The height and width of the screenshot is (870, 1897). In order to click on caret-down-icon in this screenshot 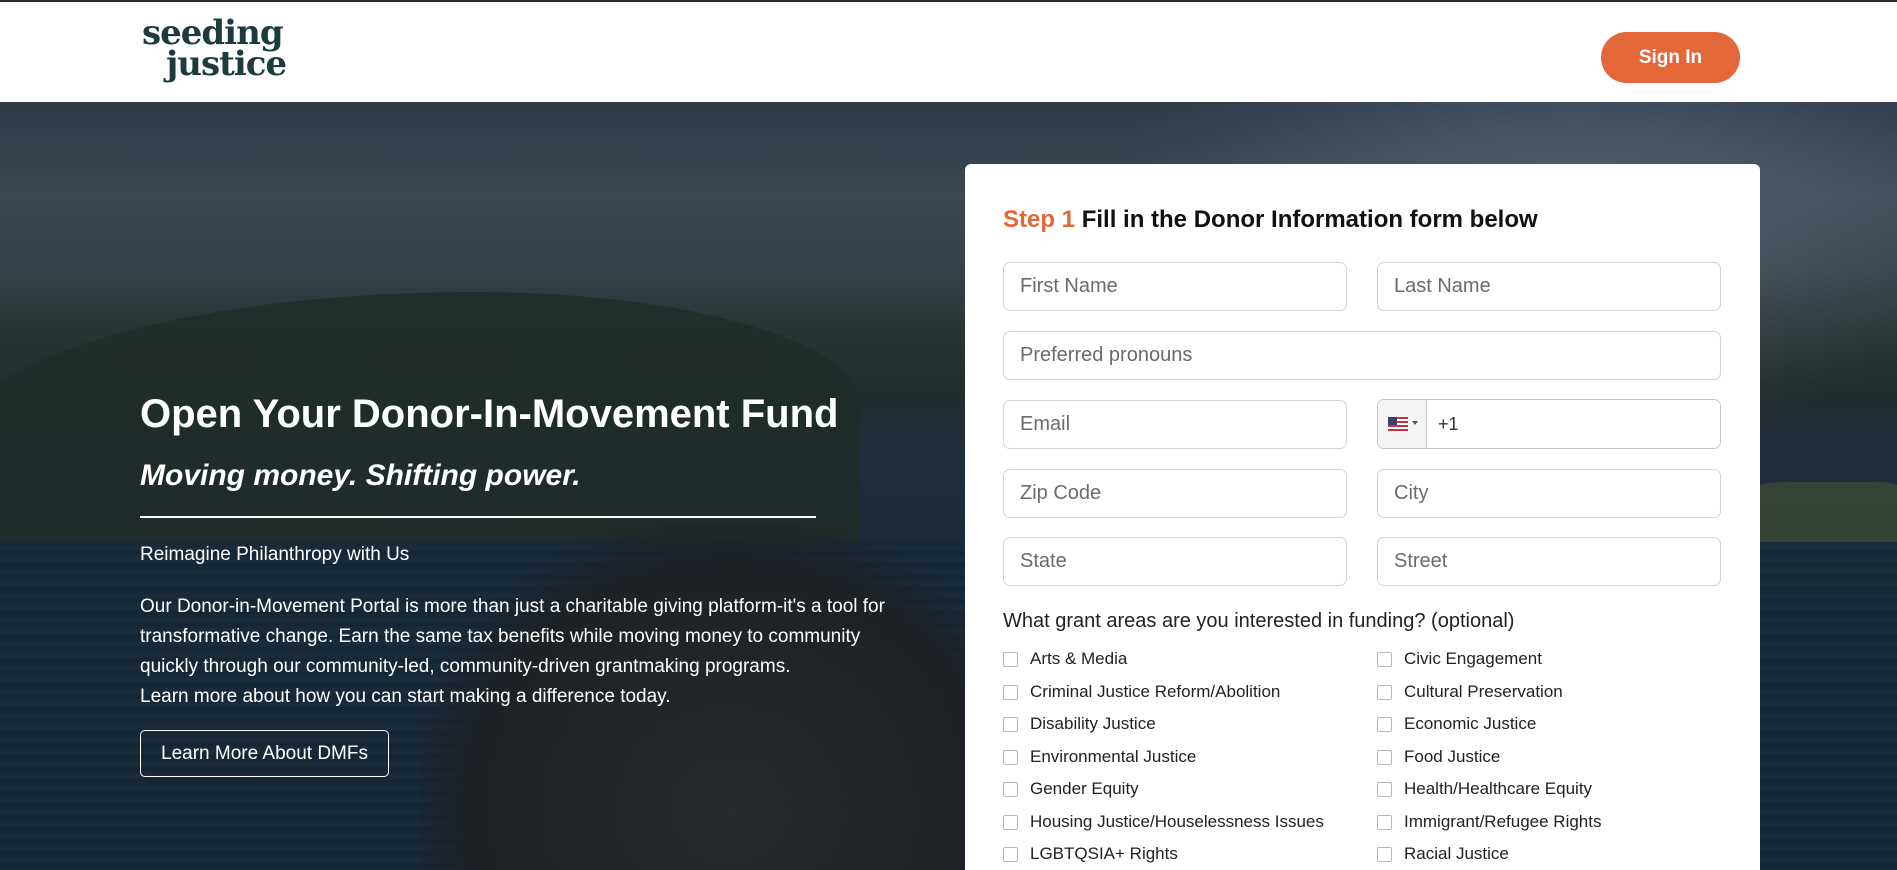, I will do `click(1415, 423)`.